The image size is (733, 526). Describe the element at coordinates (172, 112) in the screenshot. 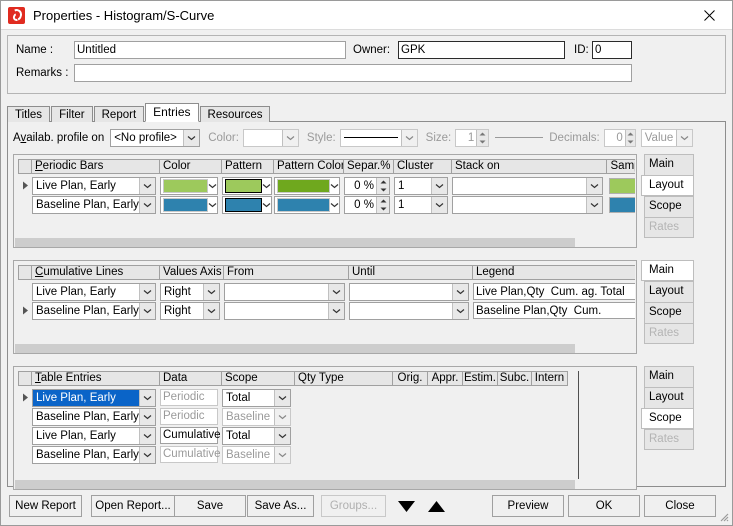

I see `tab-entries: Entries` at that location.